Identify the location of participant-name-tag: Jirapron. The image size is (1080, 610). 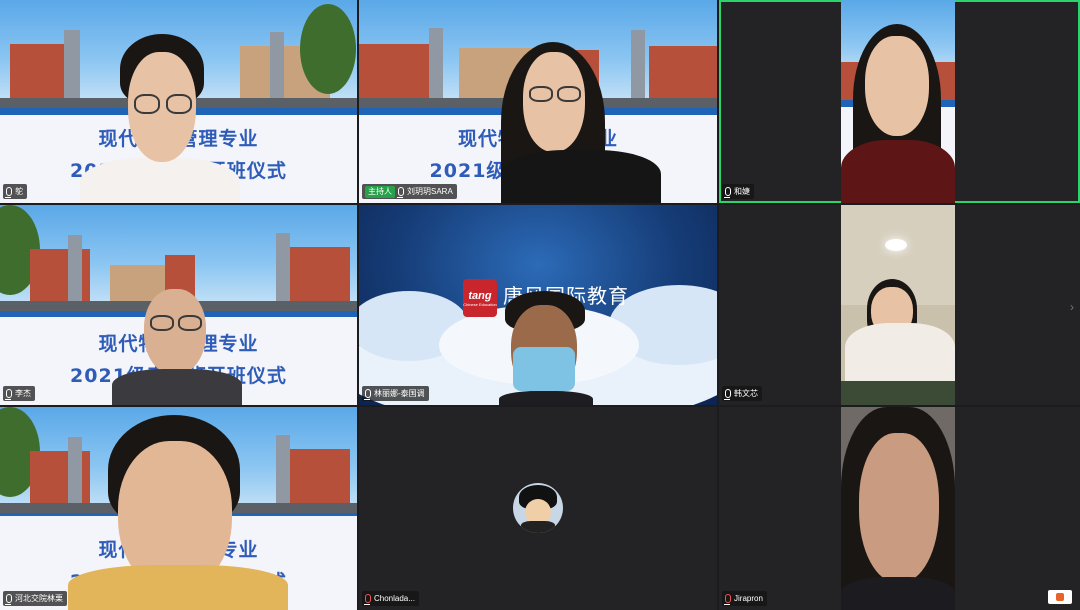
(744, 598).